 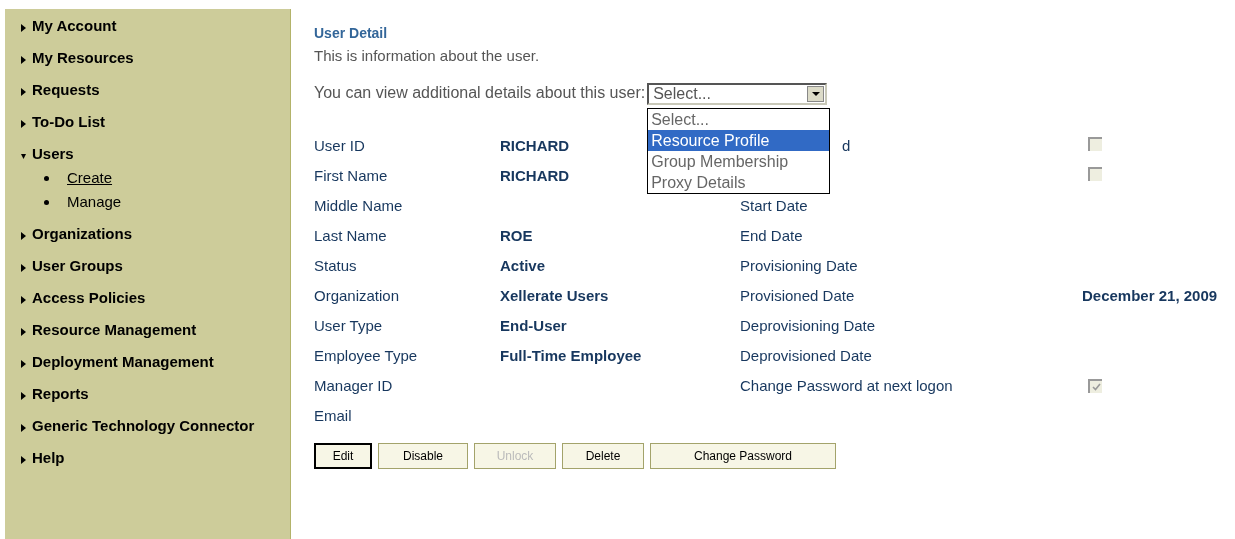 I want to click on field-label: End Date, so click(x=771, y=236).